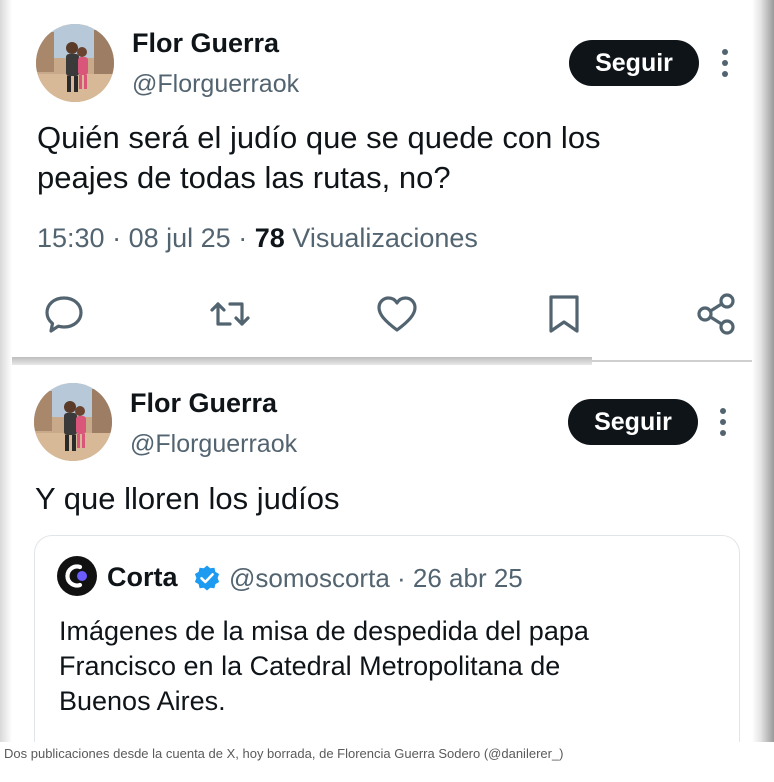  Describe the element at coordinates (716, 314) in the screenshot. I see `share-icon` at that location.